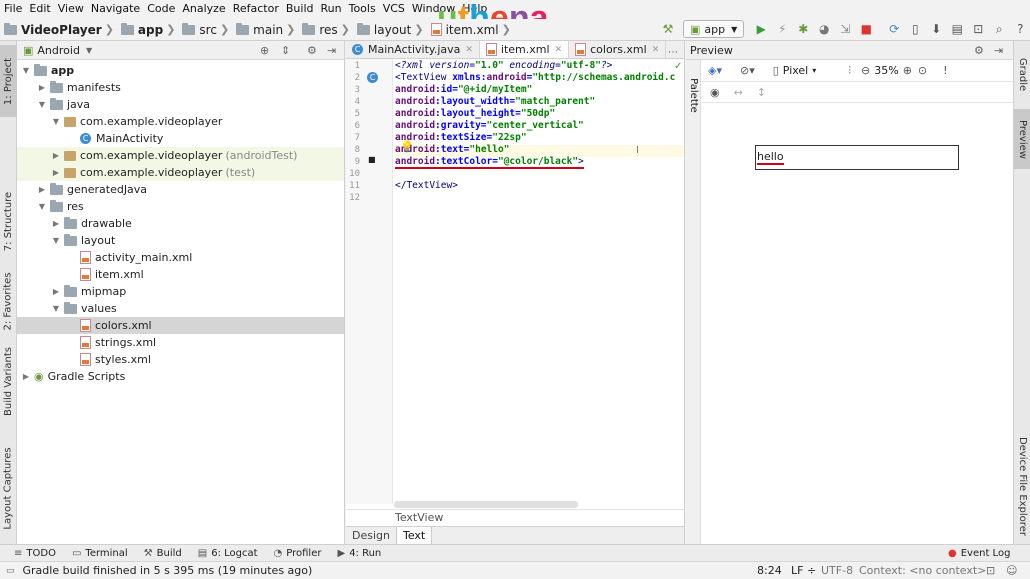  I want to click on inspector-icon: ☺, so click(1011, 570).